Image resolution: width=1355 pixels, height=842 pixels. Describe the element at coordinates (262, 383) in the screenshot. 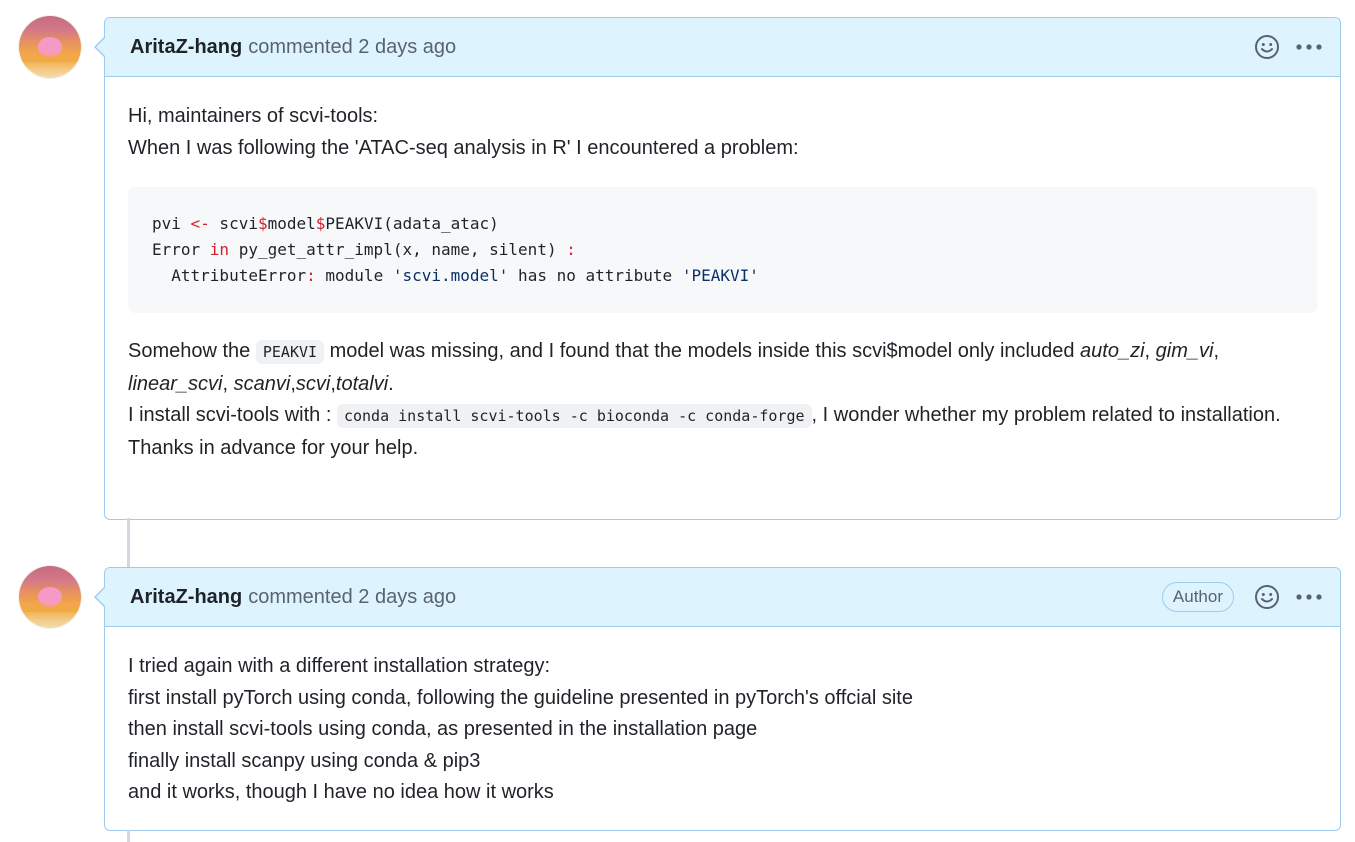

I see `model-name: scanvi` at that location.